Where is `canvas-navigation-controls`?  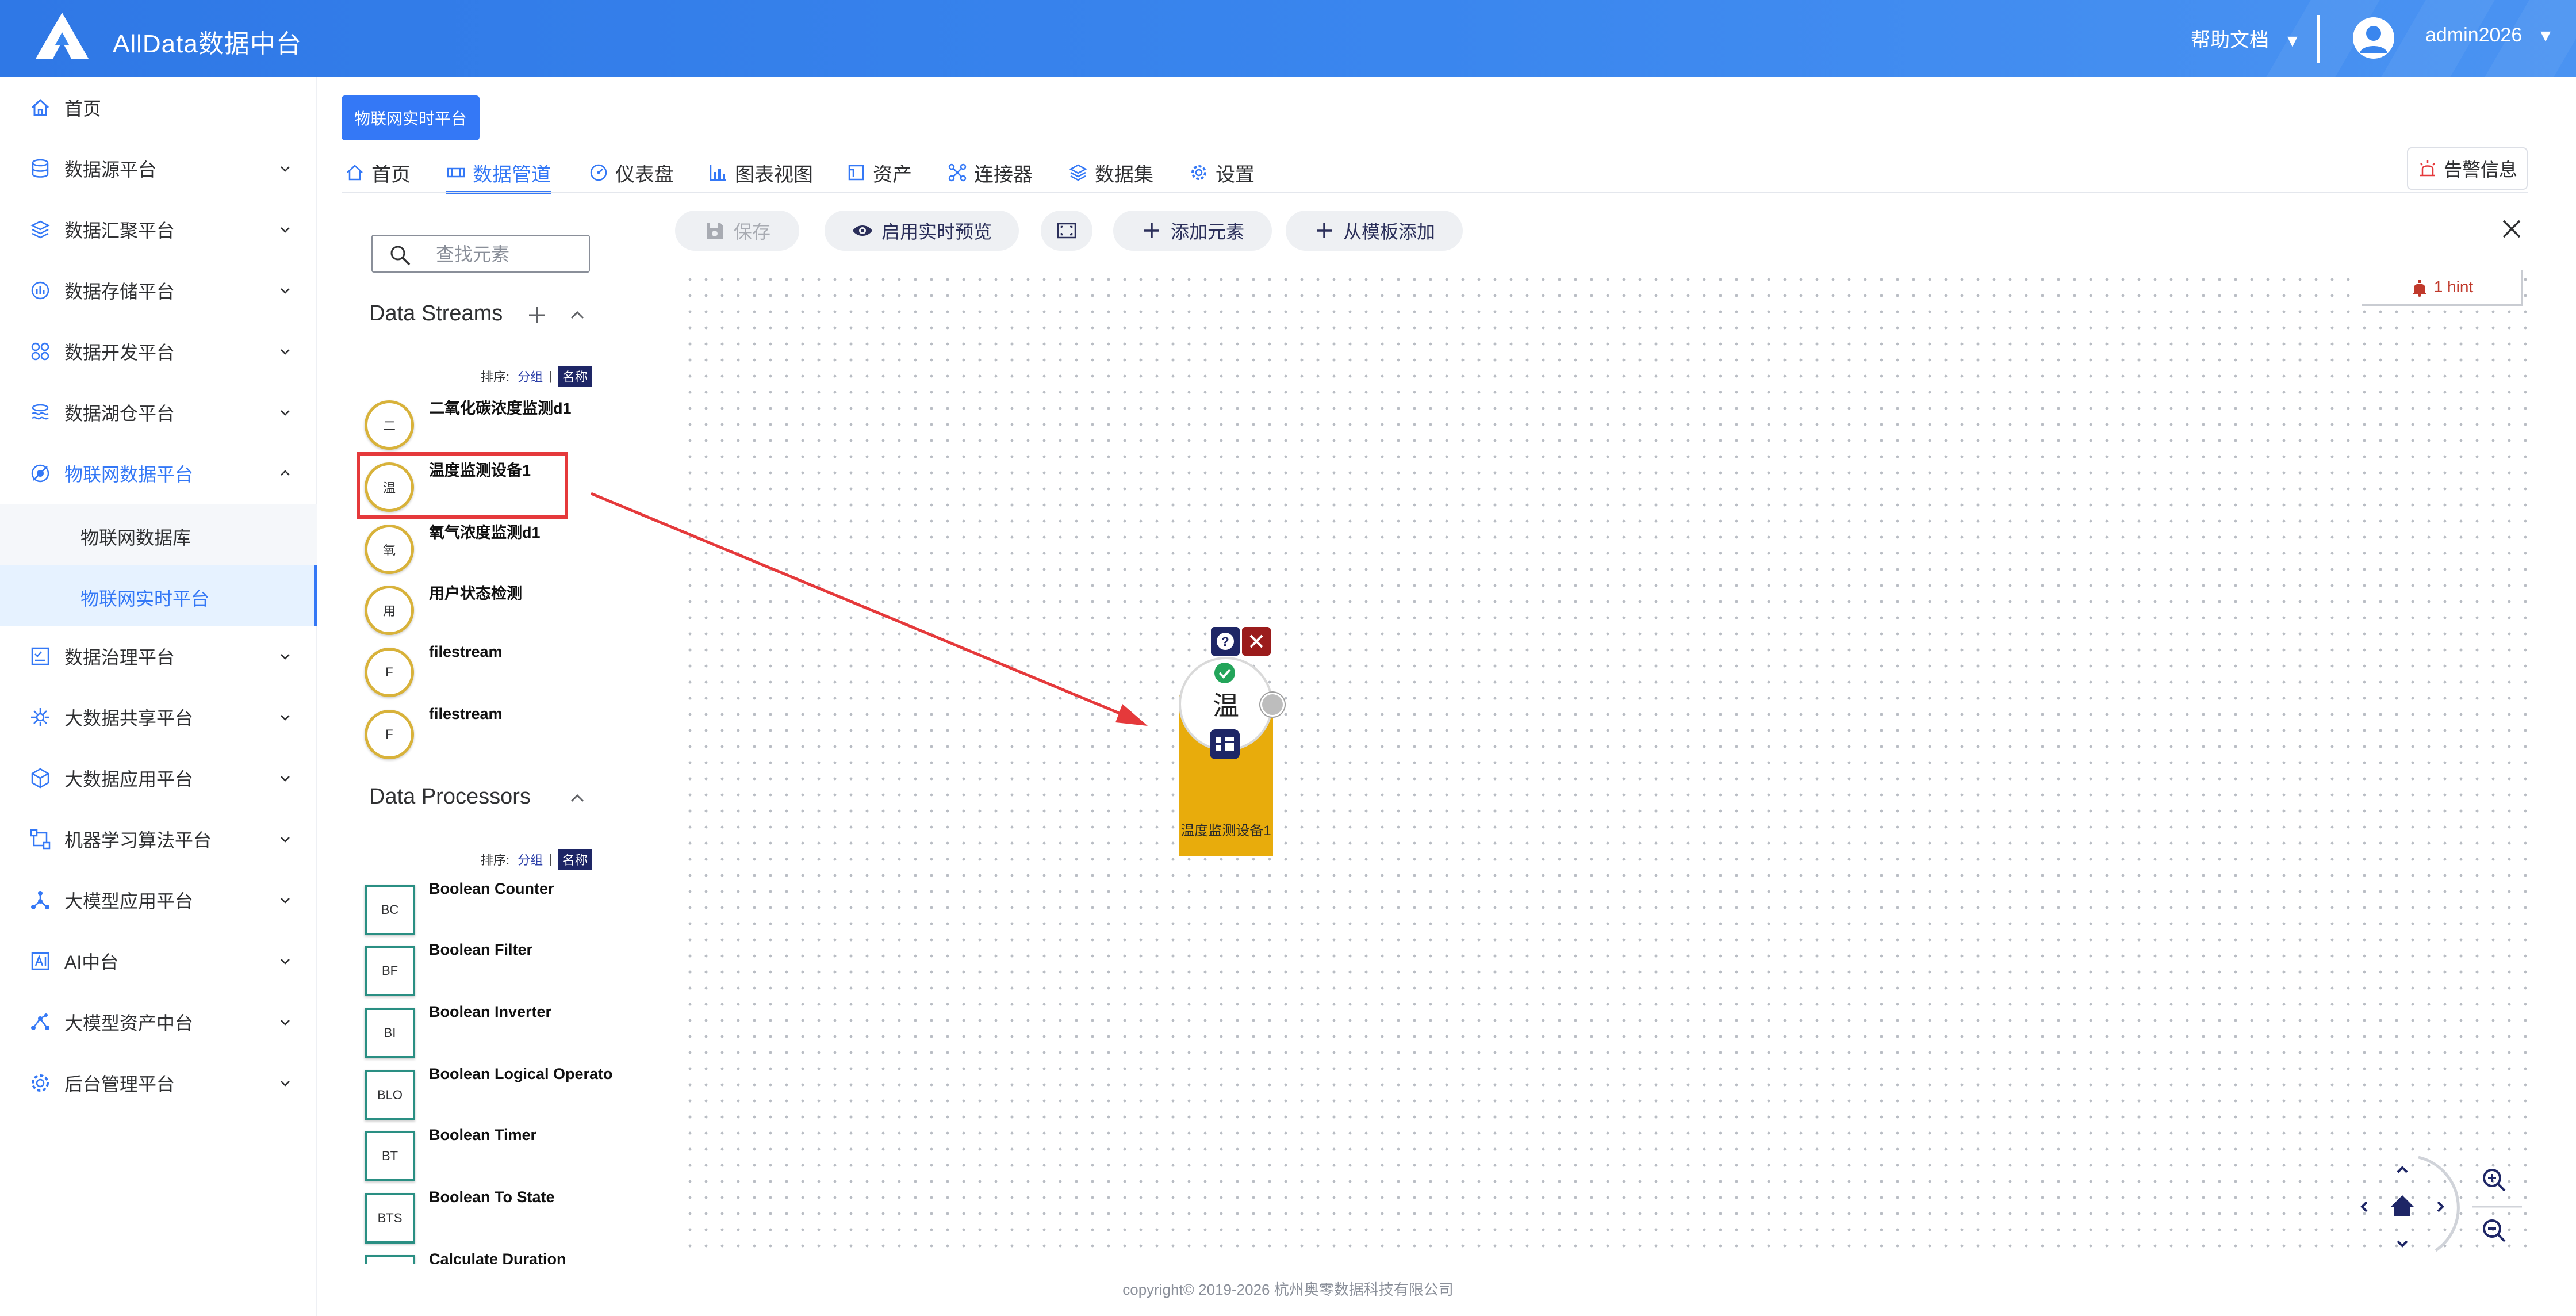
canvas-navigation-controls is located at coordinates (2441, 1204).